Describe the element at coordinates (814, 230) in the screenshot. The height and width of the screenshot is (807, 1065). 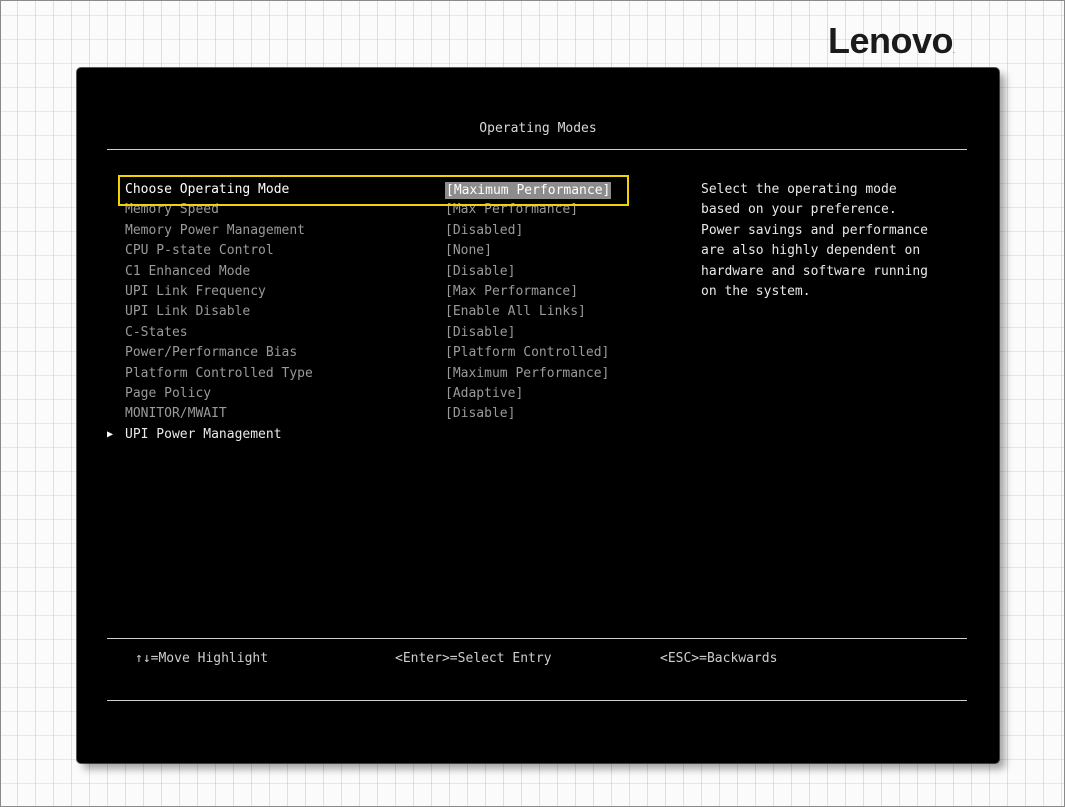
I see `help-text-line: Power savings and performance` at that location.